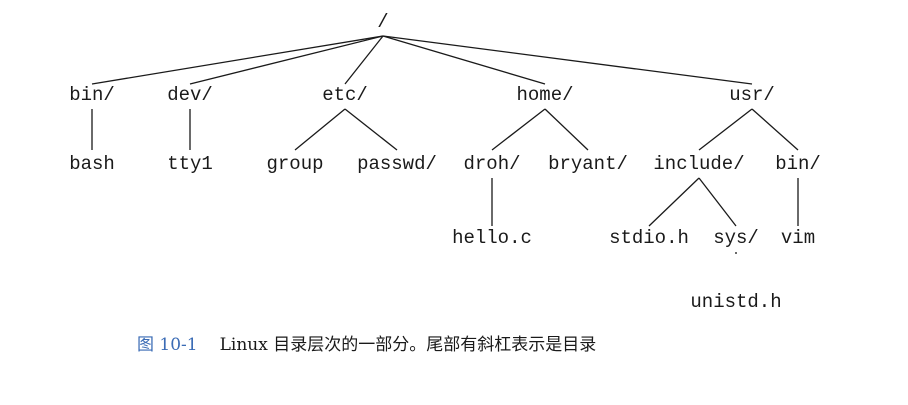 The image size is (908, 405). I want to click on edge-root-bin, so click(237, 60).